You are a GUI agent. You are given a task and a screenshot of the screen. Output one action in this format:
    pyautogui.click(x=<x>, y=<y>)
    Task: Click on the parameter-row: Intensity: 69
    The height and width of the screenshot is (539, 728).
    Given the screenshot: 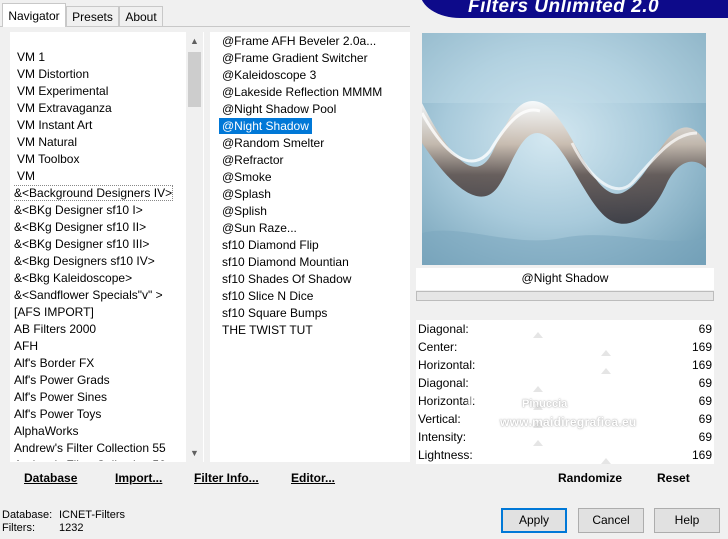 What is the action you would take?
    pyautogui.click(x=565, y=437)
    